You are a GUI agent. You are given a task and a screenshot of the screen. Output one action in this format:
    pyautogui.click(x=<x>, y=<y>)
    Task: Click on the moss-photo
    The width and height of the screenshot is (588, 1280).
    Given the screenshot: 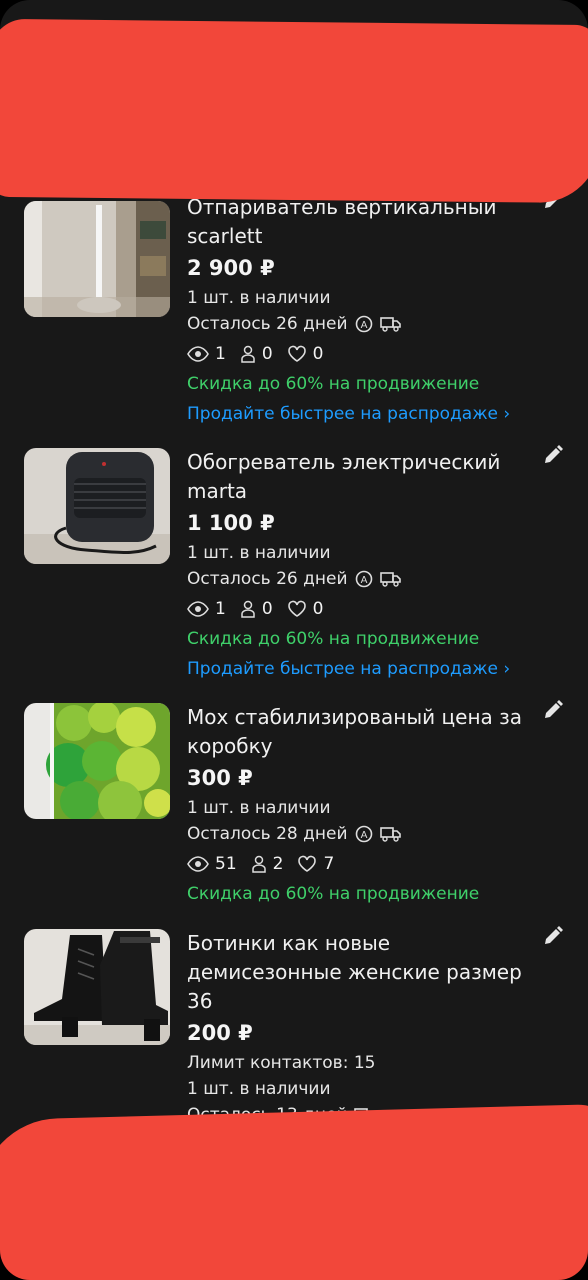 What is the action you would take?
    pyautogui.click(x=97, y=761)
    